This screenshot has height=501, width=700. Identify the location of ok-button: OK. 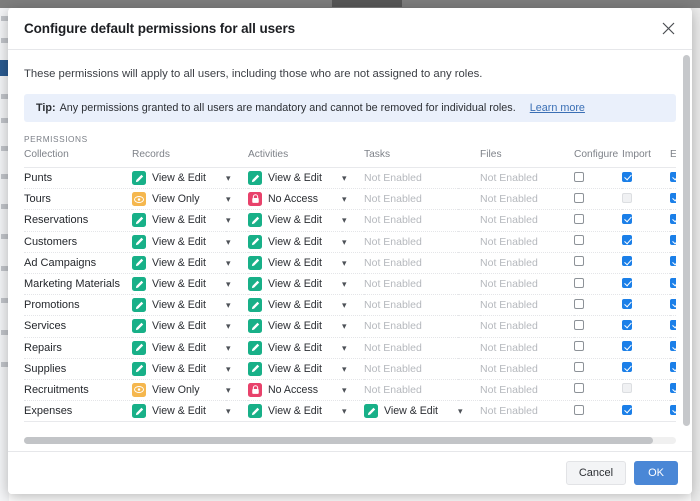
(656, 473).